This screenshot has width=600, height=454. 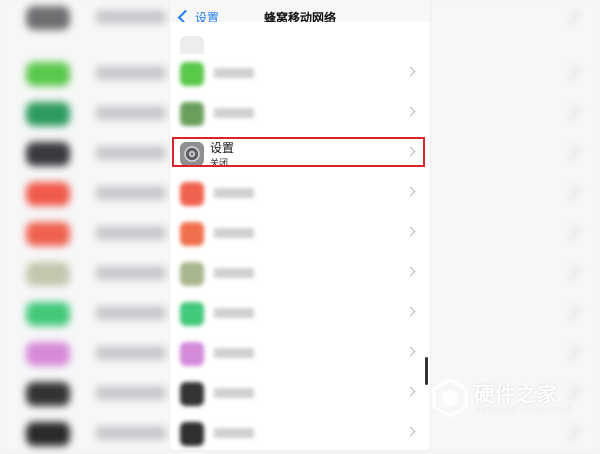 What do you see at coordinates (516, 394) in the screenshot?
I see `watermark-title: 硬件之家` at bounding box center [516, 394].